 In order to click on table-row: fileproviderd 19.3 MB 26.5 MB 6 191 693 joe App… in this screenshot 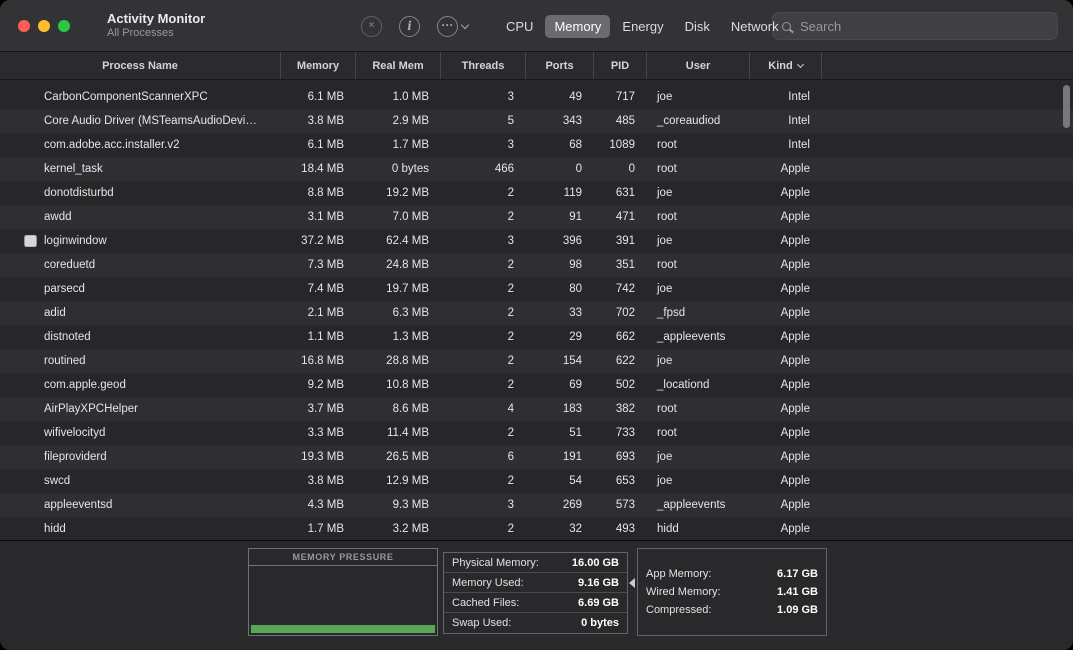, I will do `click(536, 457)`.